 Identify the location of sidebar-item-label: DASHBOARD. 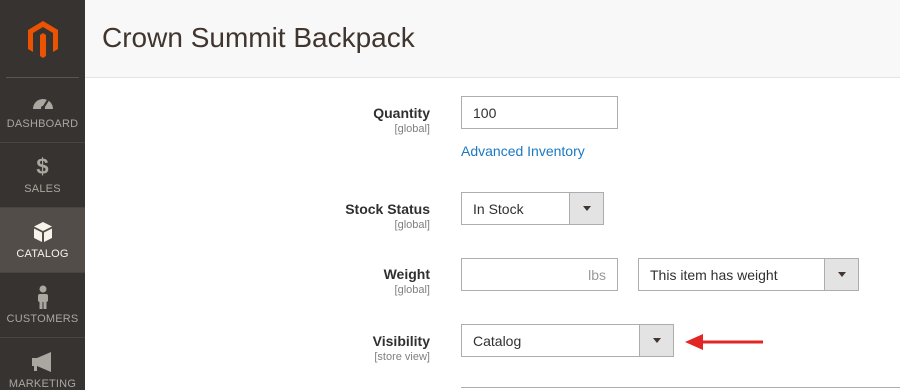
(42, 123).